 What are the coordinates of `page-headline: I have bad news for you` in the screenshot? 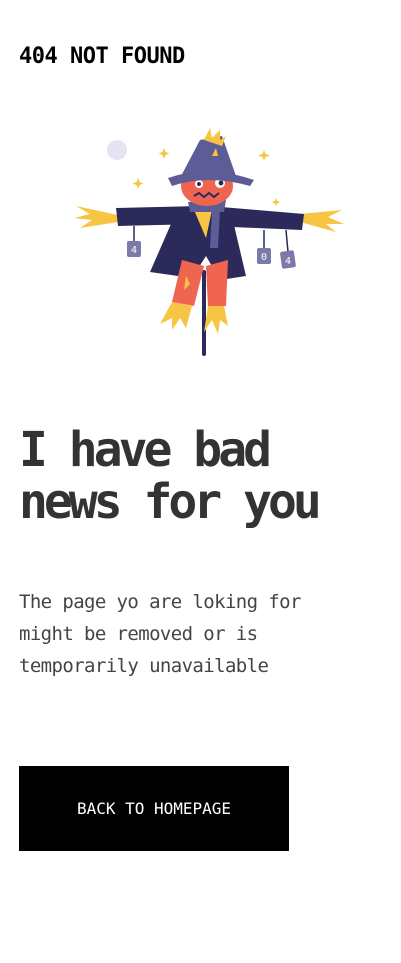 It's located at (209, 476).